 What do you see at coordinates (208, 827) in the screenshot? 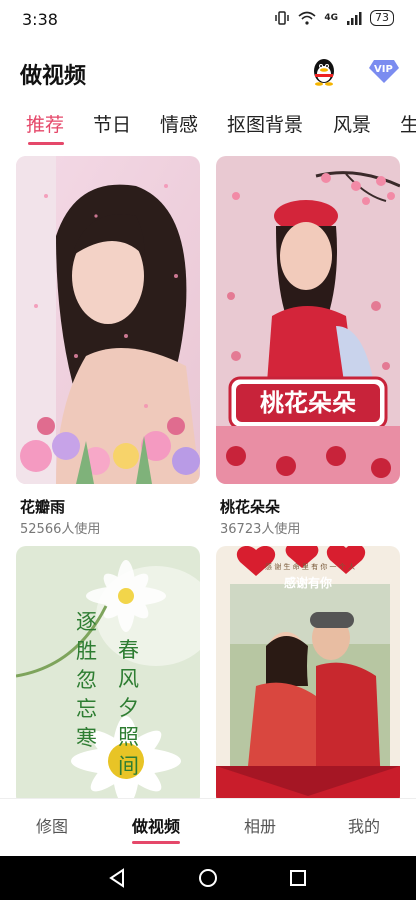
I see `bottom-navigation: 修图 做视频 相册 我的` at bounding box center [208, 827].